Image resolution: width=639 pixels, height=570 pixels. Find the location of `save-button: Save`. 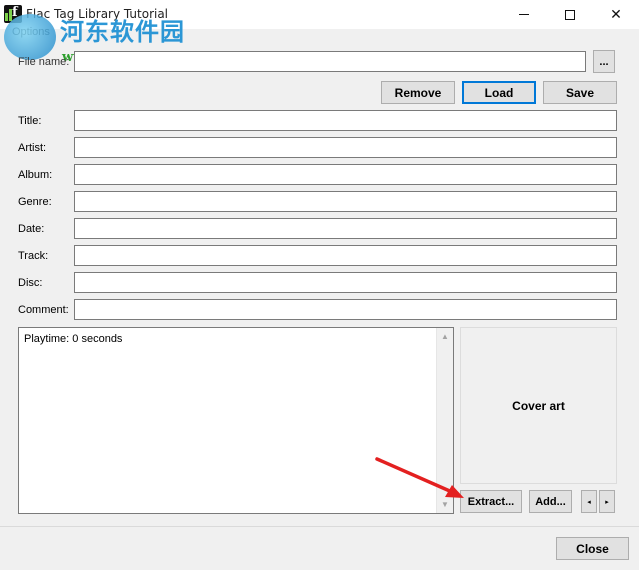

save-button: Save is located at coordinates (580, 92).